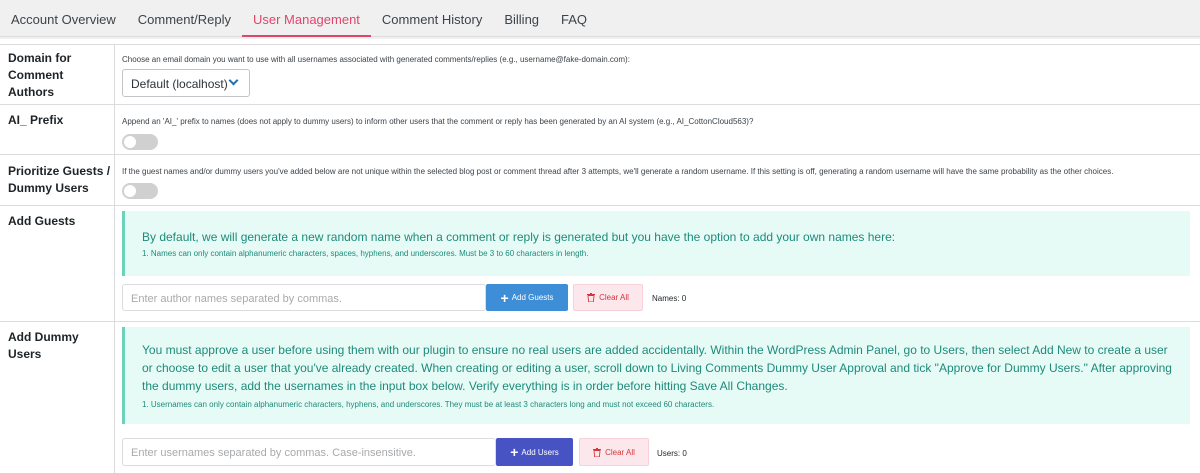  What do you see at coordinates (521, 18) in the screenshot?
I see `tab-billing: Billing` at bounding box center [521, 18].